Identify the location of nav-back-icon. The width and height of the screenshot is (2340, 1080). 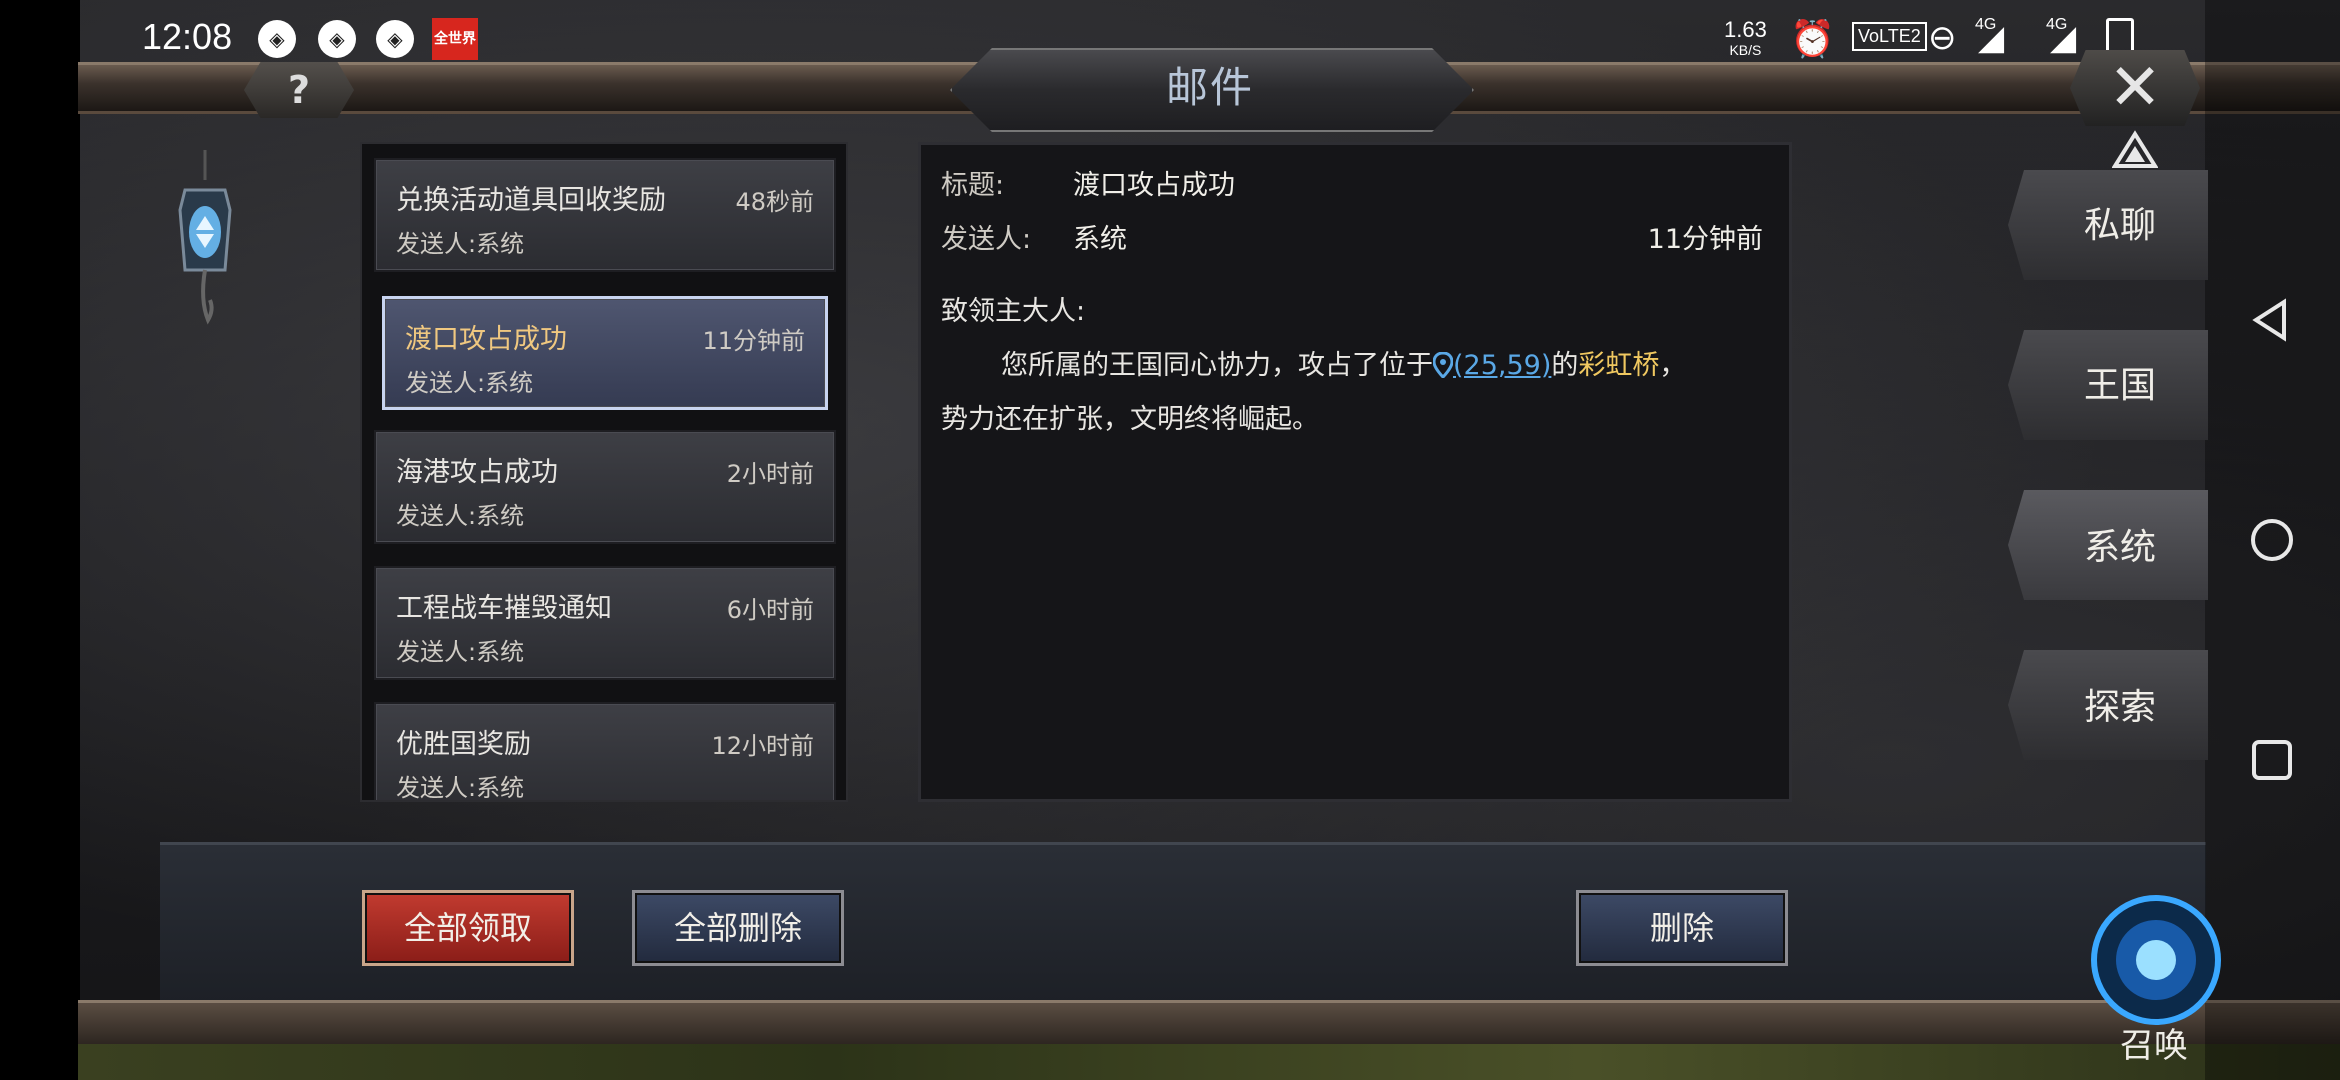
(2272, 320).